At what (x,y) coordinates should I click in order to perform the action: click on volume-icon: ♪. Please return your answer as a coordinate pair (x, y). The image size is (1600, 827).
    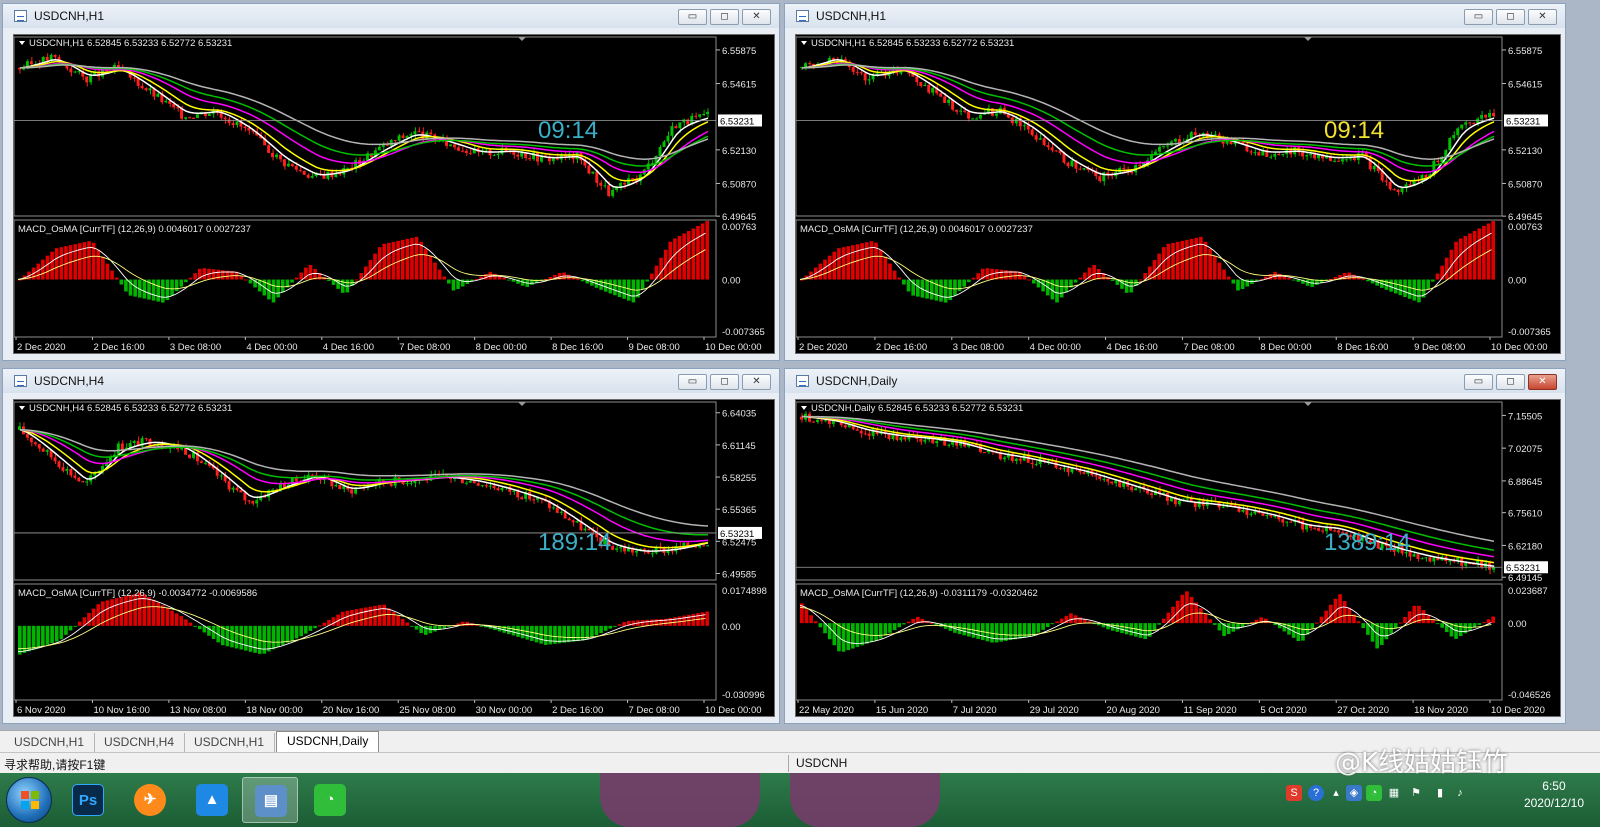
    Looking at the image, I should click on (1460, 793).